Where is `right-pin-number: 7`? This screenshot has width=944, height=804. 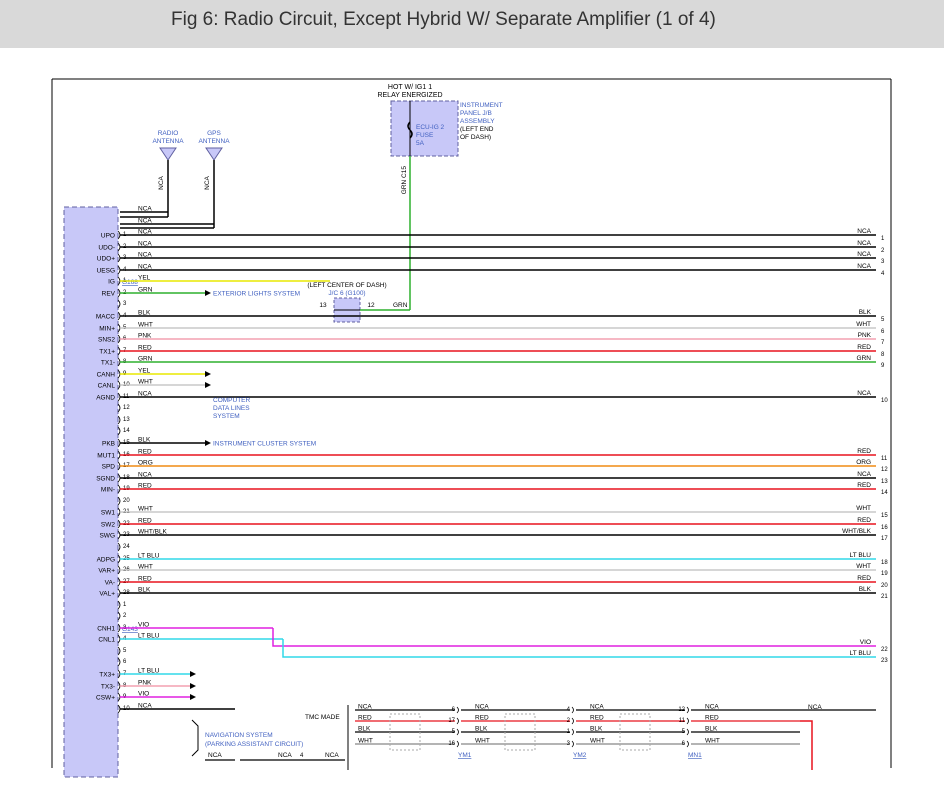 right-pin-number: 7 is located at coordinates (883, 343).